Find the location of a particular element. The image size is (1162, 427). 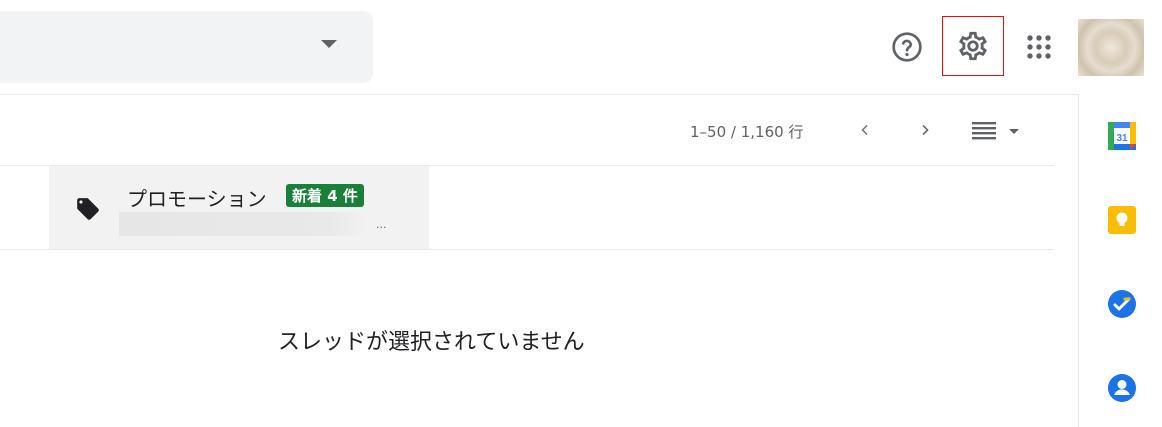

search-box is located at coordinates (186, 47).